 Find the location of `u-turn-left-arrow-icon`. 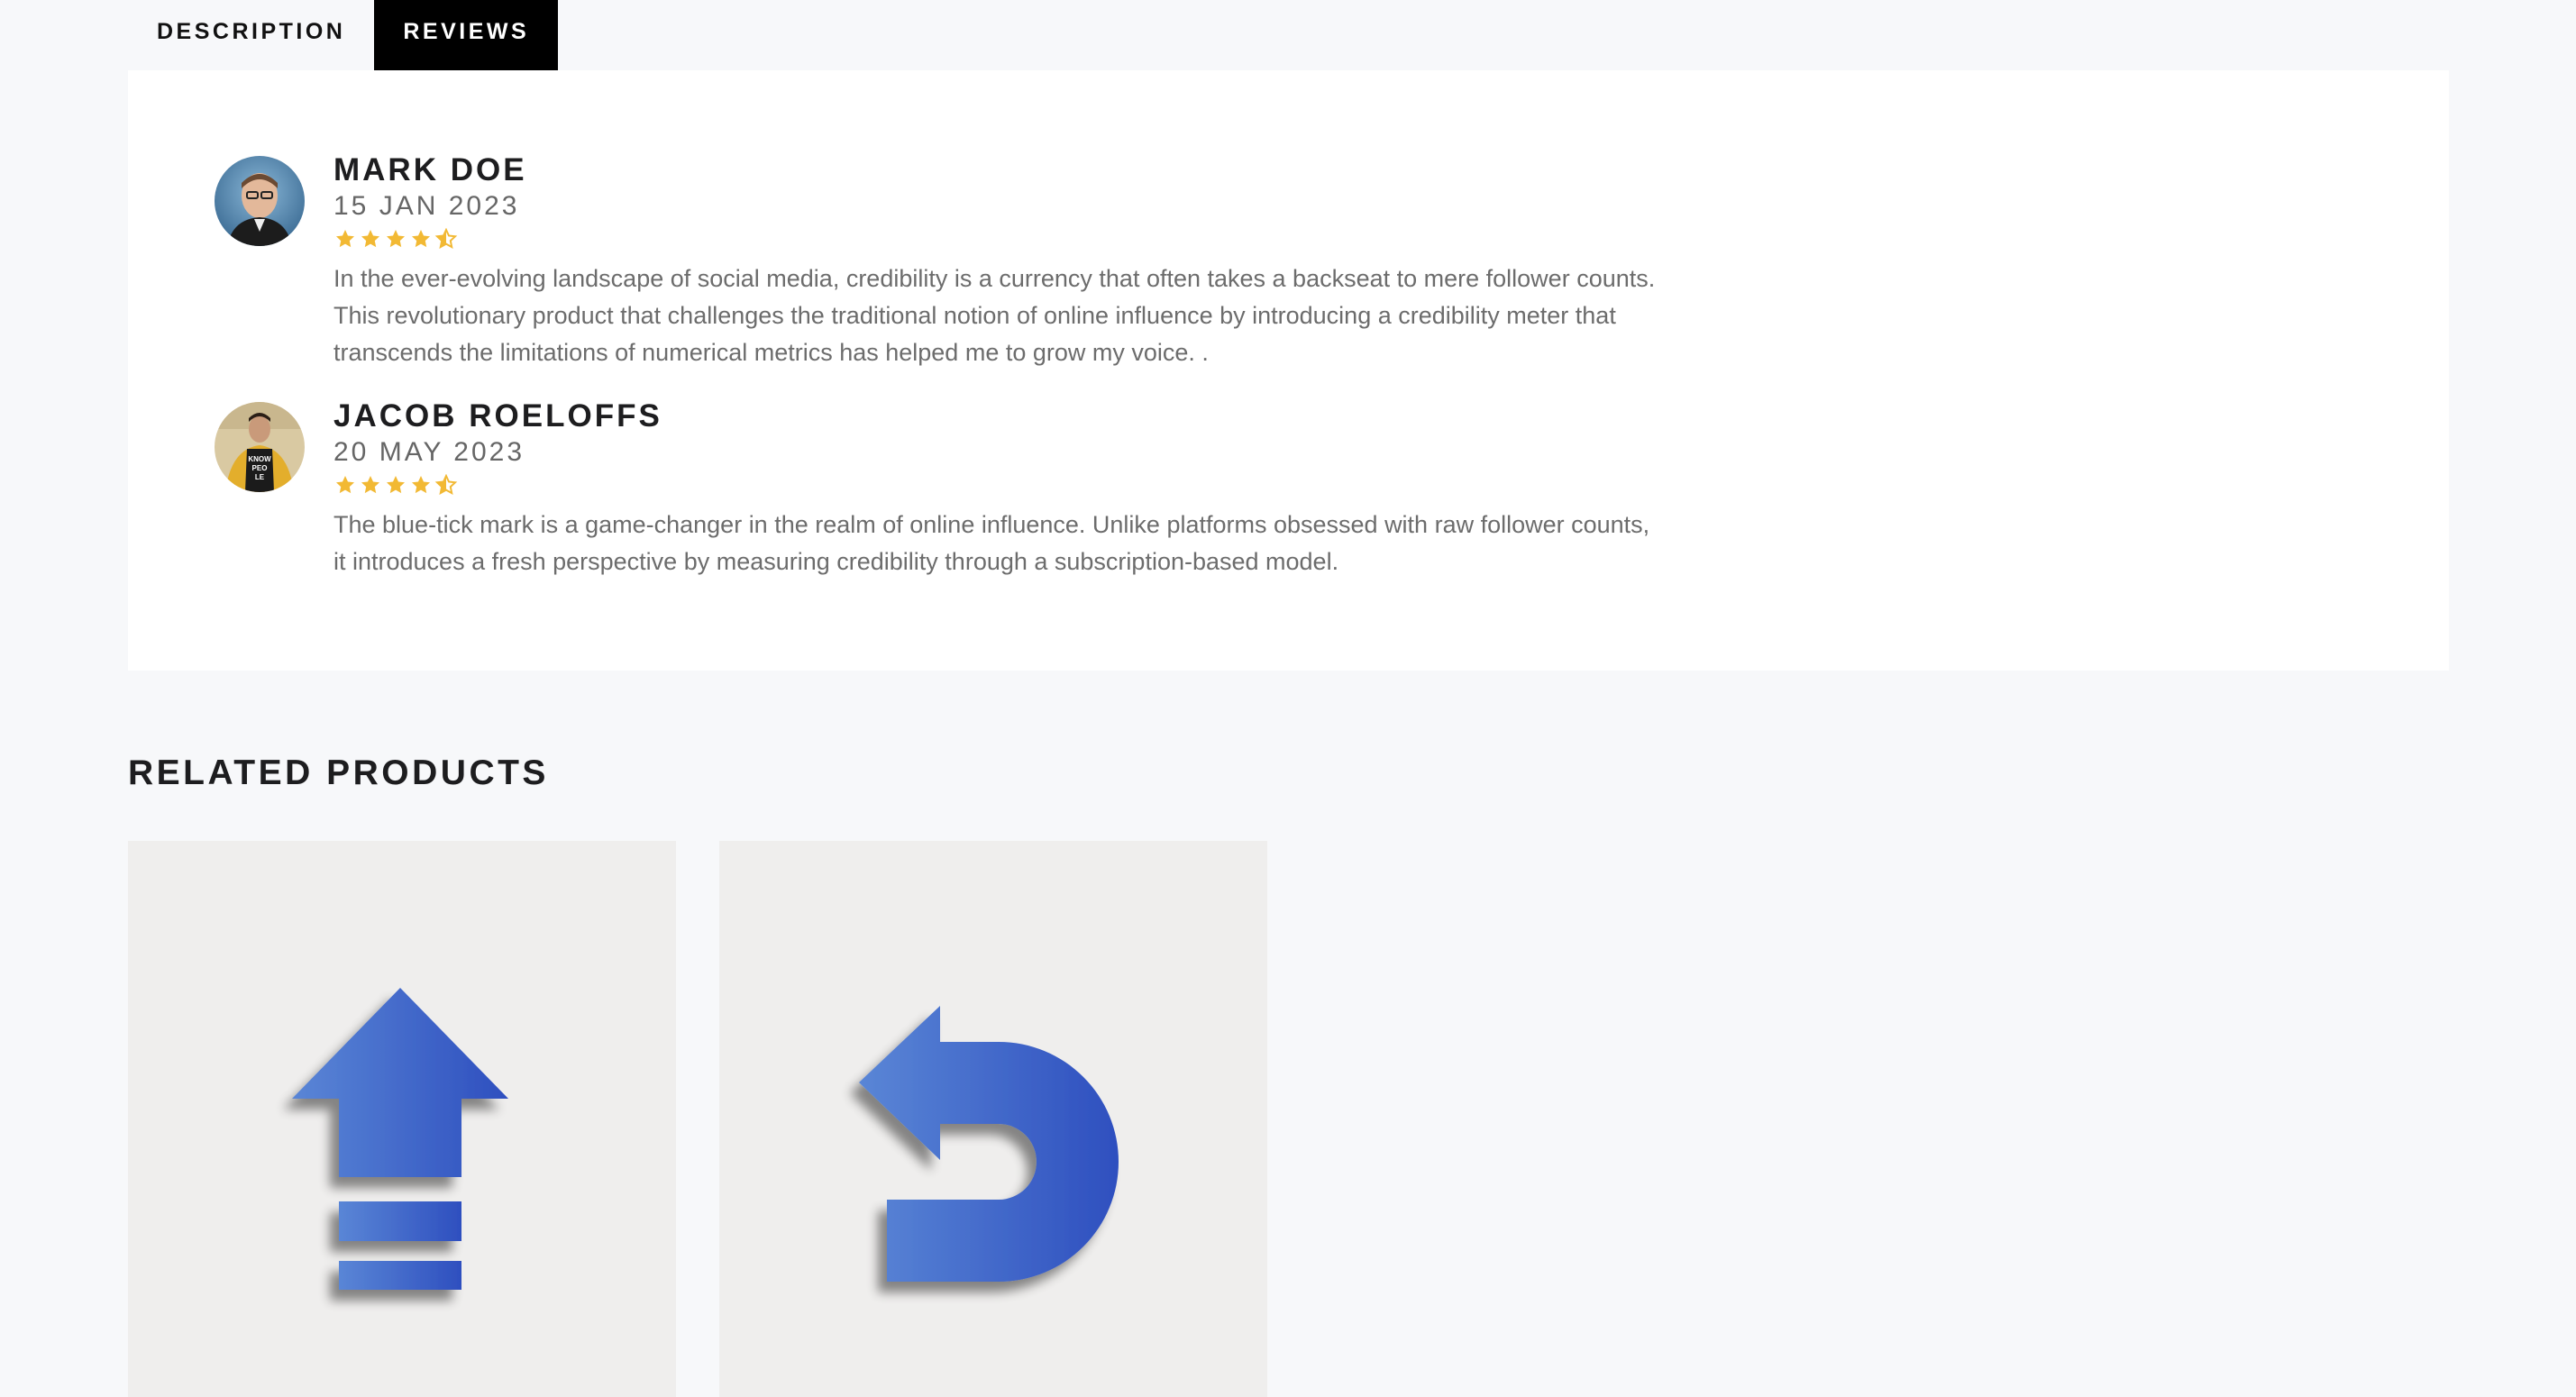

u-turn-left-arrow-icon is located at coordinates (989, 1144).